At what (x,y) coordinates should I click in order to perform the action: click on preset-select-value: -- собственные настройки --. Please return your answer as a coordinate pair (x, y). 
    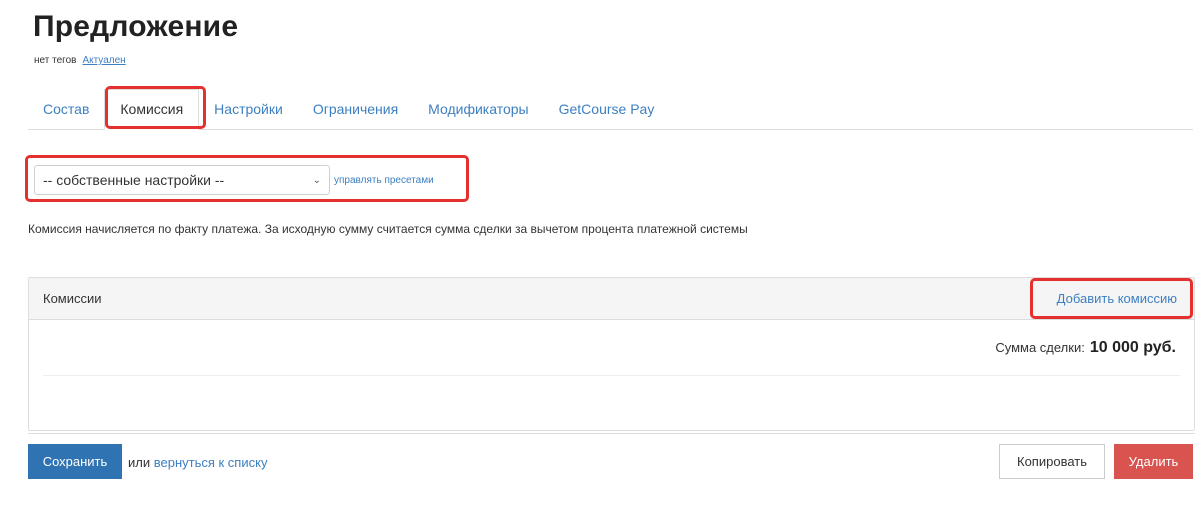
    Looking at the image, I should click on (134, 180).